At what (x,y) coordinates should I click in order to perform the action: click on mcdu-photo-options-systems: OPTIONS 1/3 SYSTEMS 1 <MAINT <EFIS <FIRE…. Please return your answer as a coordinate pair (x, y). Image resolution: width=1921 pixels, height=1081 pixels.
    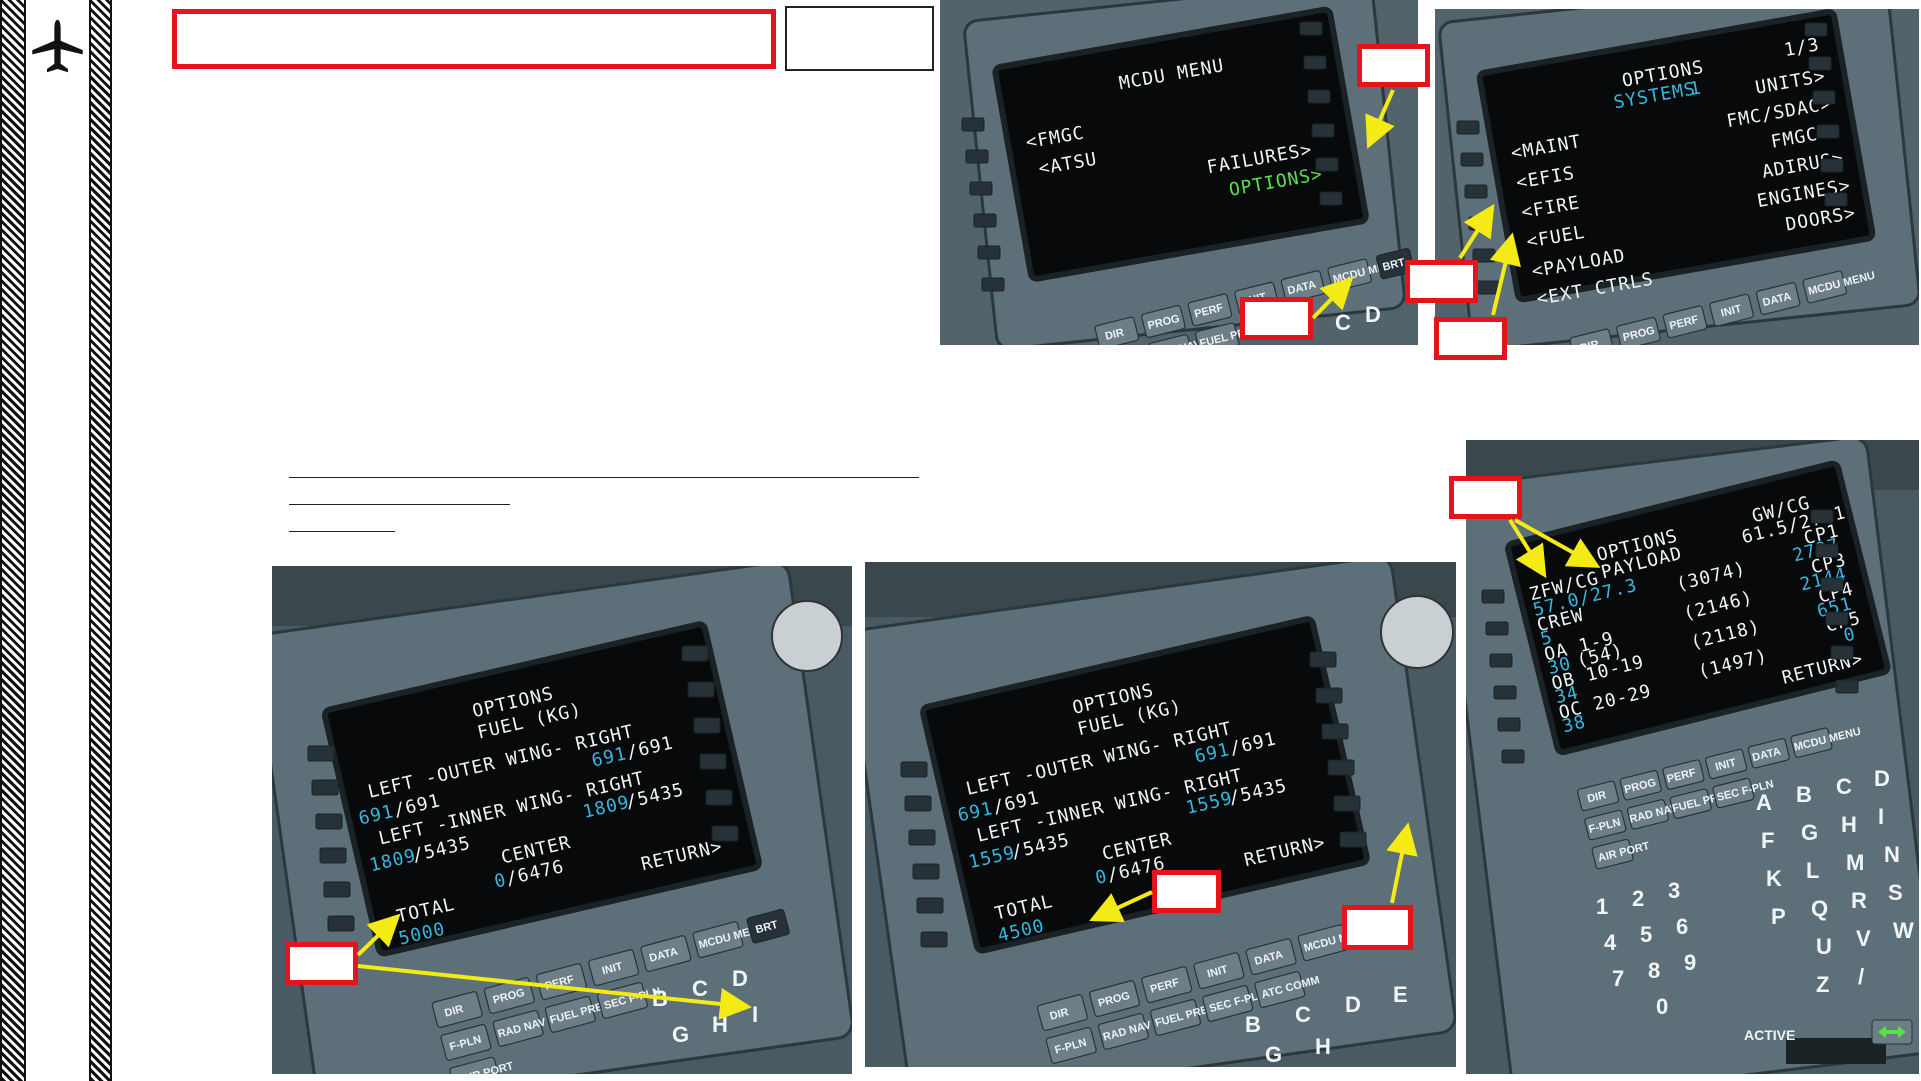
    Looking at the image, I should click on (1677, 177).